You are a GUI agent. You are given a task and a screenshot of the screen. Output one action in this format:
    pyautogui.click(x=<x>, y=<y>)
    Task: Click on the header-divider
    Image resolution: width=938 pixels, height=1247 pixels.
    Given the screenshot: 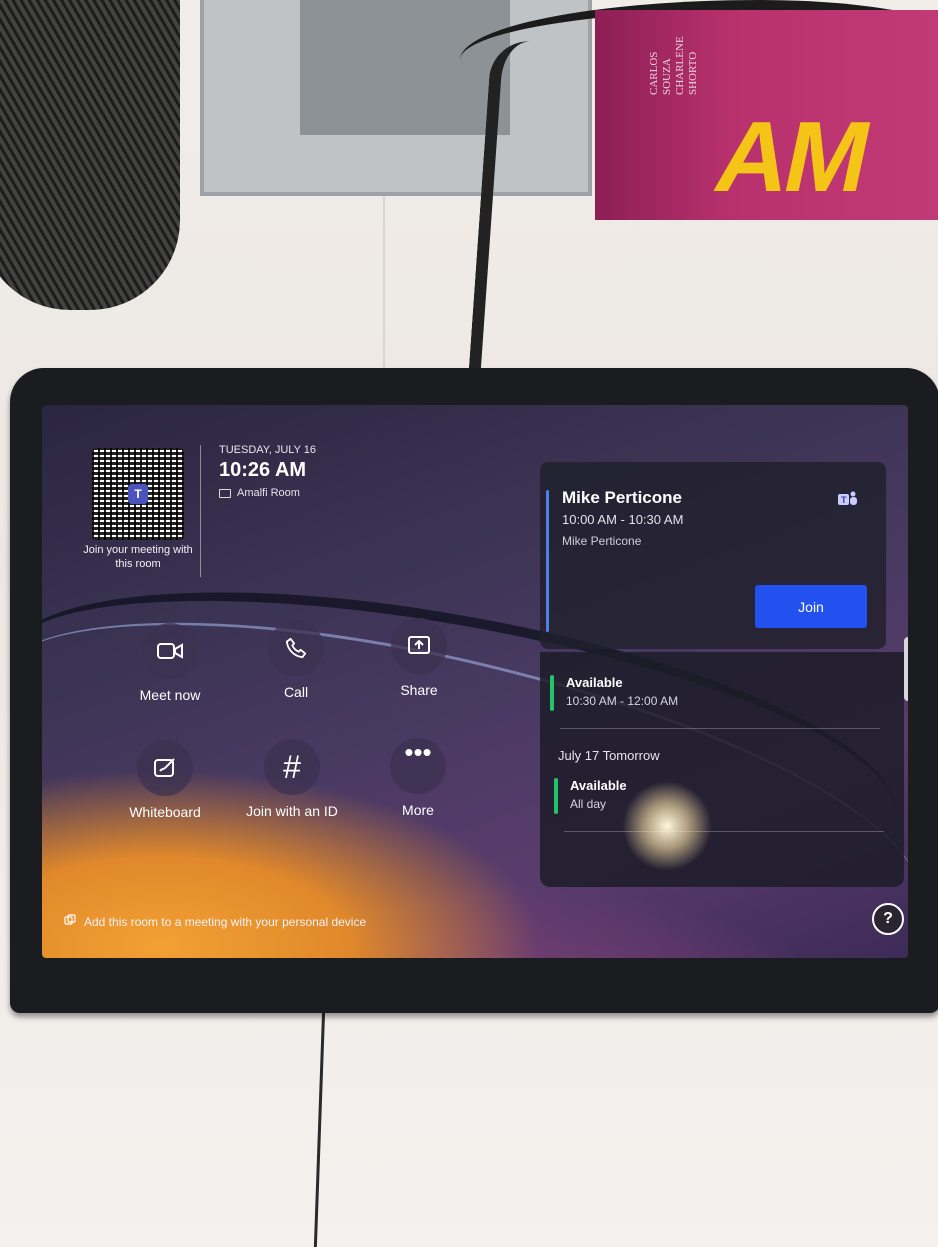 What is the action you would take?
    pyautogui.click(x=200, y=511)
    